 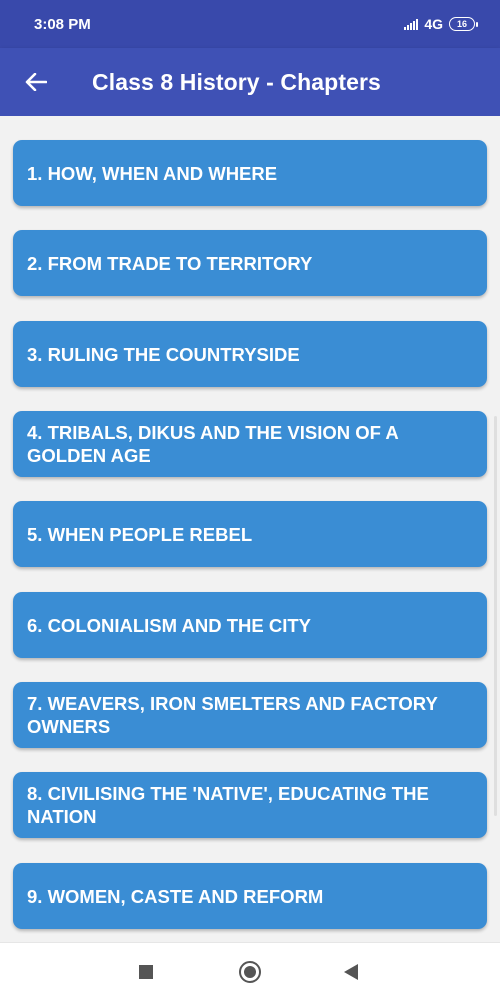 What do you see at coordinates (351, 972) in the screenshot?
I see `back-triangle-icon` at bounding box center [351, 972].